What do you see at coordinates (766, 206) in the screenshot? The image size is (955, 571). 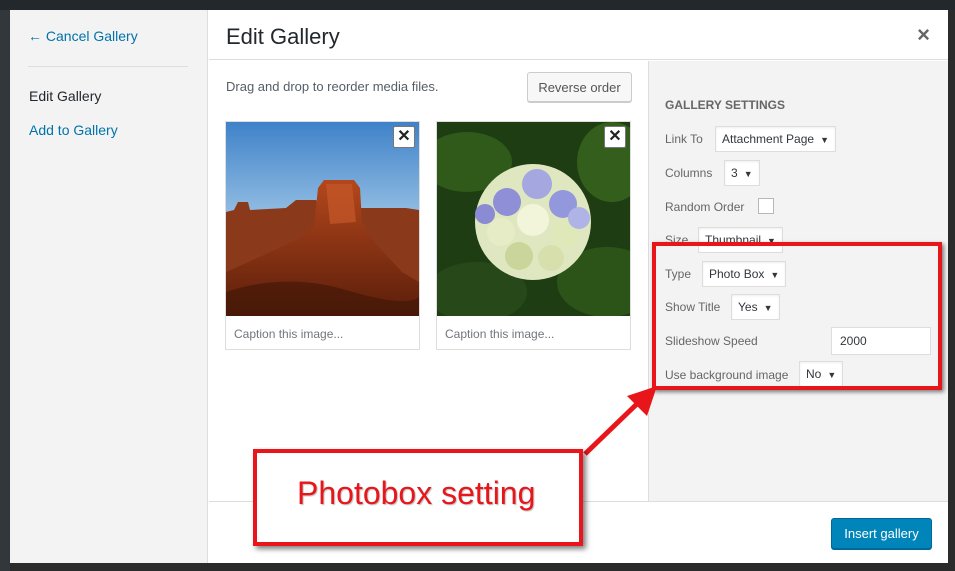 I see `random-order-checkbox` at bounding box center [766, 206].